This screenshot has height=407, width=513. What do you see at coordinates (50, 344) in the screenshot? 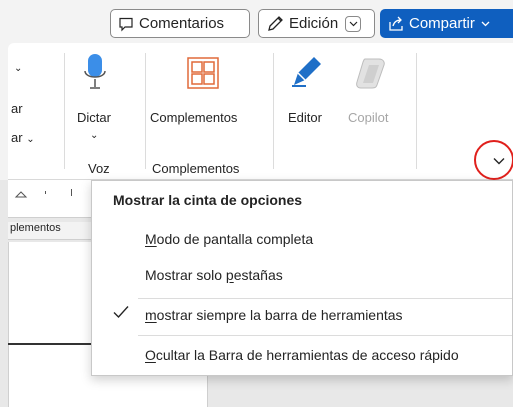
I see `table-border-line` at bounding box center [50, 344].